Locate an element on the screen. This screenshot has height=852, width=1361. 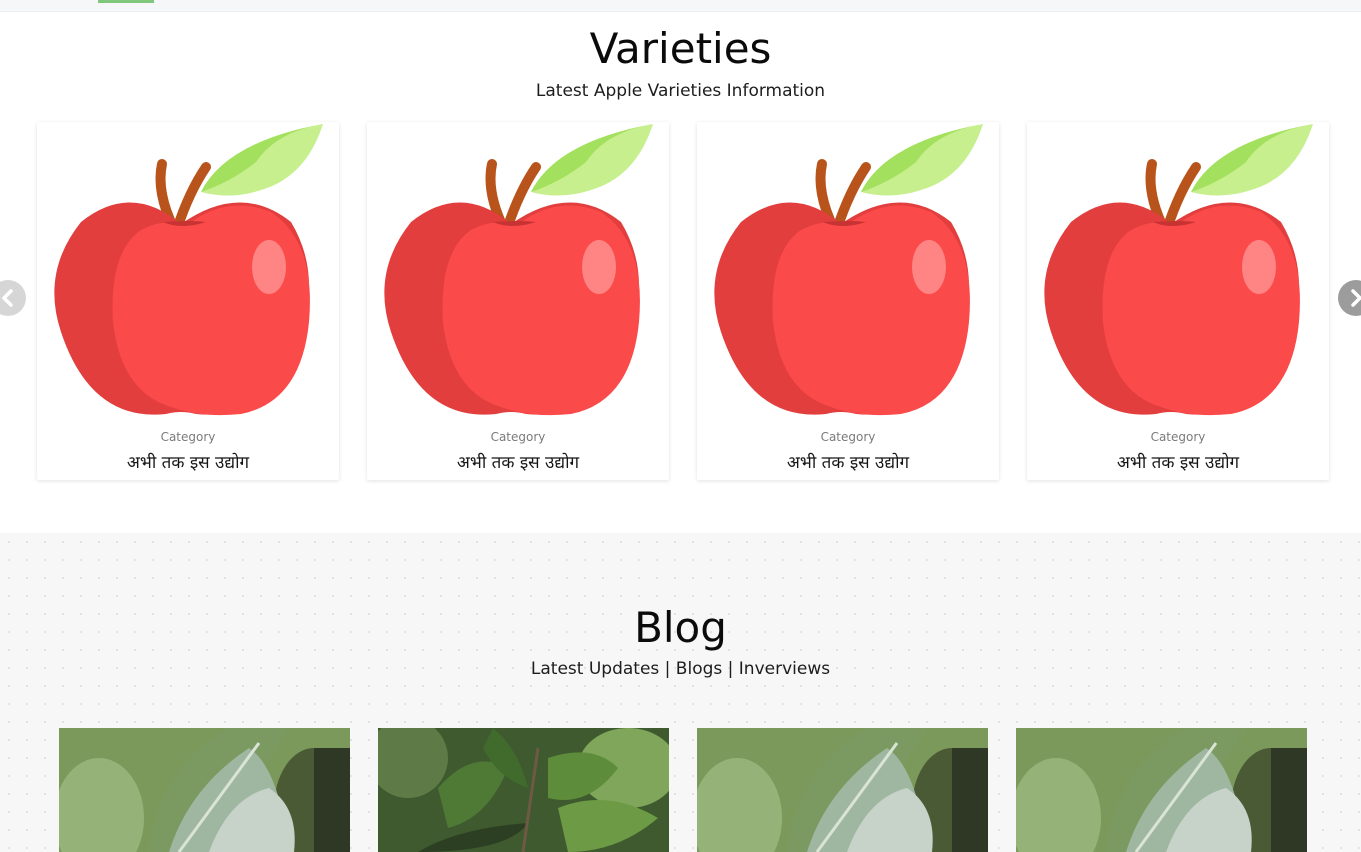
chevron-right-icon is located at coordinates (1356, 298).